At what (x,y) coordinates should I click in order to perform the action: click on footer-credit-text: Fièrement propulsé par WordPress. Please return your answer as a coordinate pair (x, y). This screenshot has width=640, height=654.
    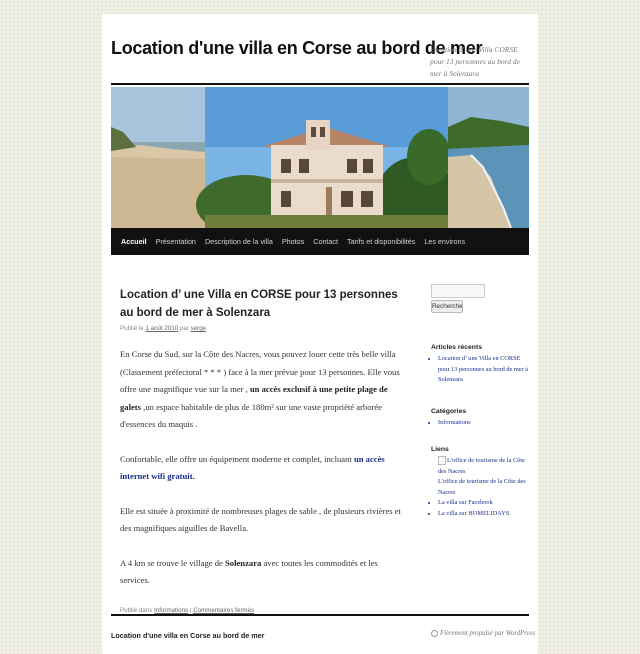
    Looking at the image, I should click on (487, 634).